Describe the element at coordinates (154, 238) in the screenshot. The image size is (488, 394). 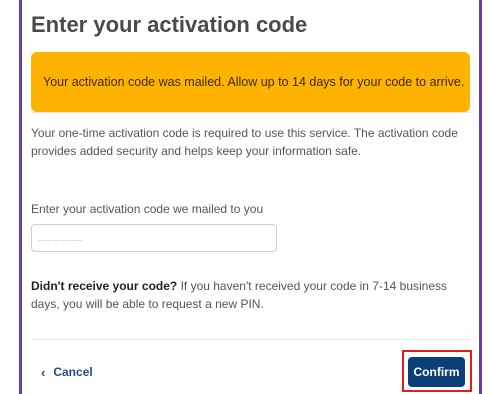
I see `activation-code-input` at that location.